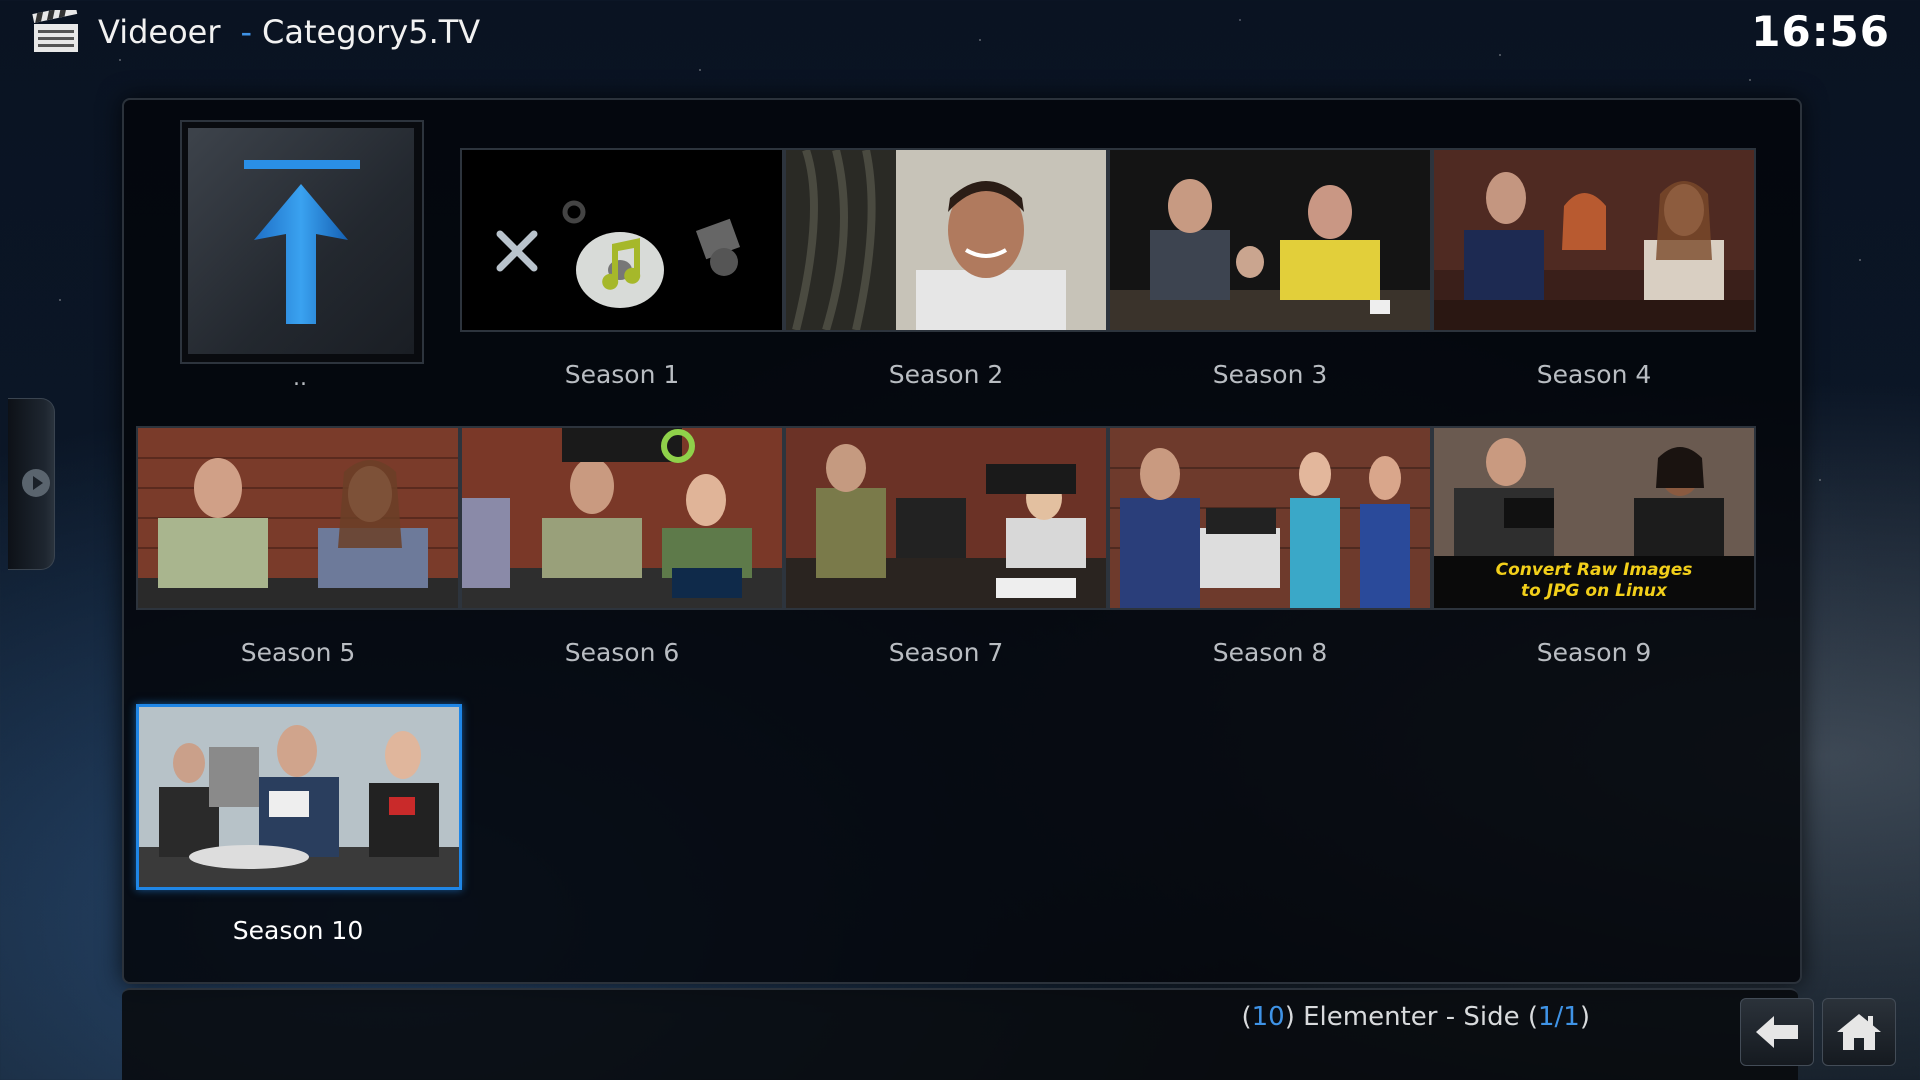 This screenshot has width=1920, height=1080. I want to click on season-label: Season 1, so click(622, 374).